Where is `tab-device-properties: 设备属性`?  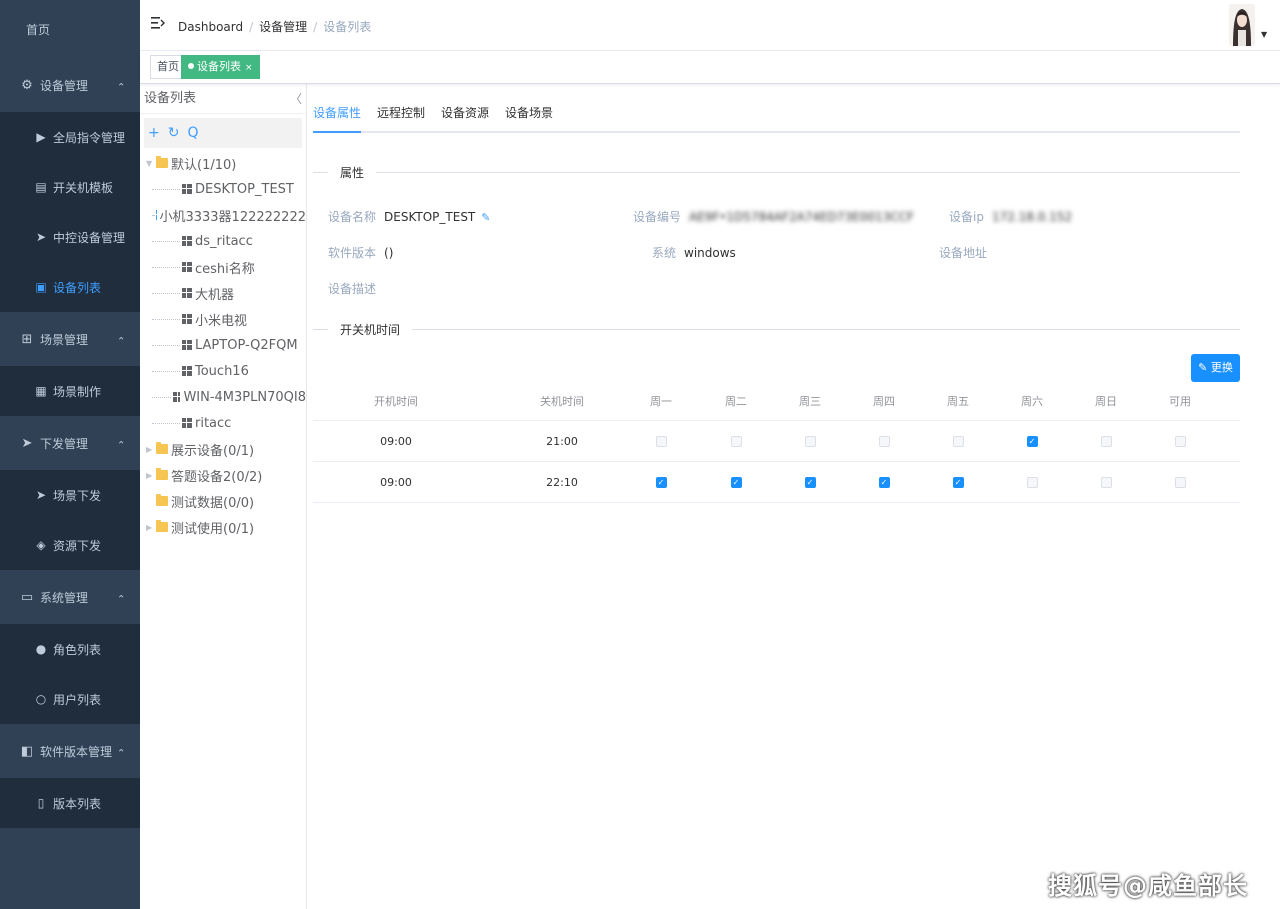
tab-device-properties: 设备属性 is located at coordinates (337, 118).